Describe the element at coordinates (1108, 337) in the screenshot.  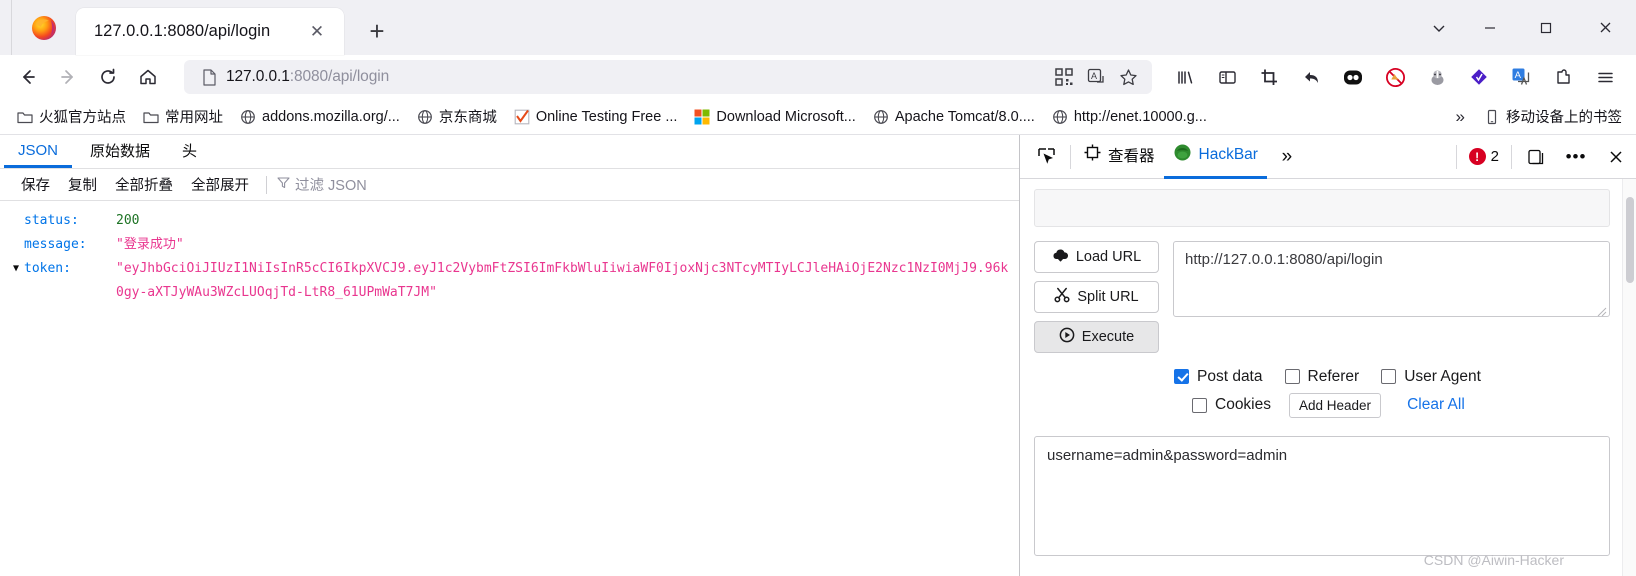
I see `execute-label: Execute` at that location.